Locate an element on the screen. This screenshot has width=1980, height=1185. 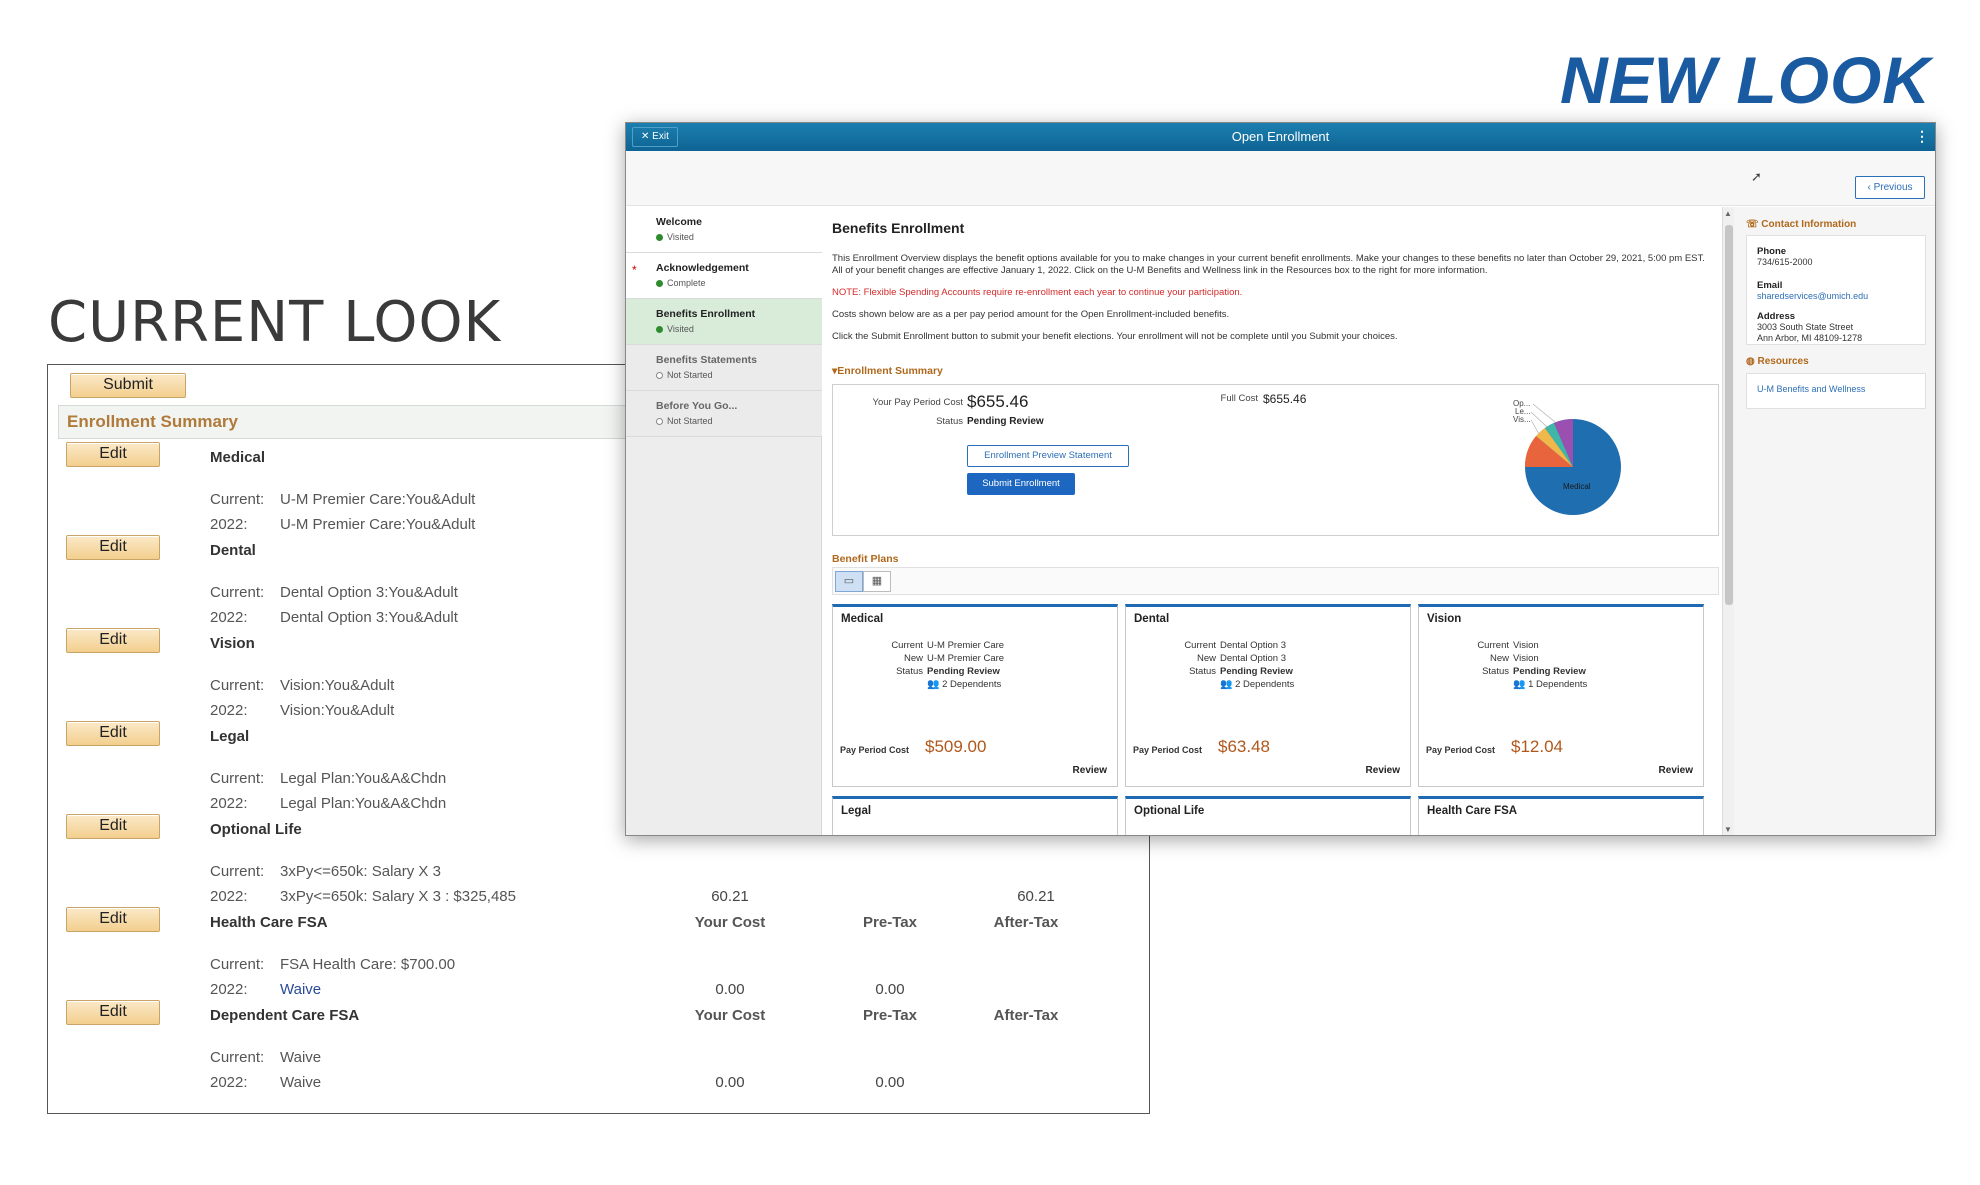
current-value: 3xPy<=650k: Salary X 3 is located at coordinates (360, 871).